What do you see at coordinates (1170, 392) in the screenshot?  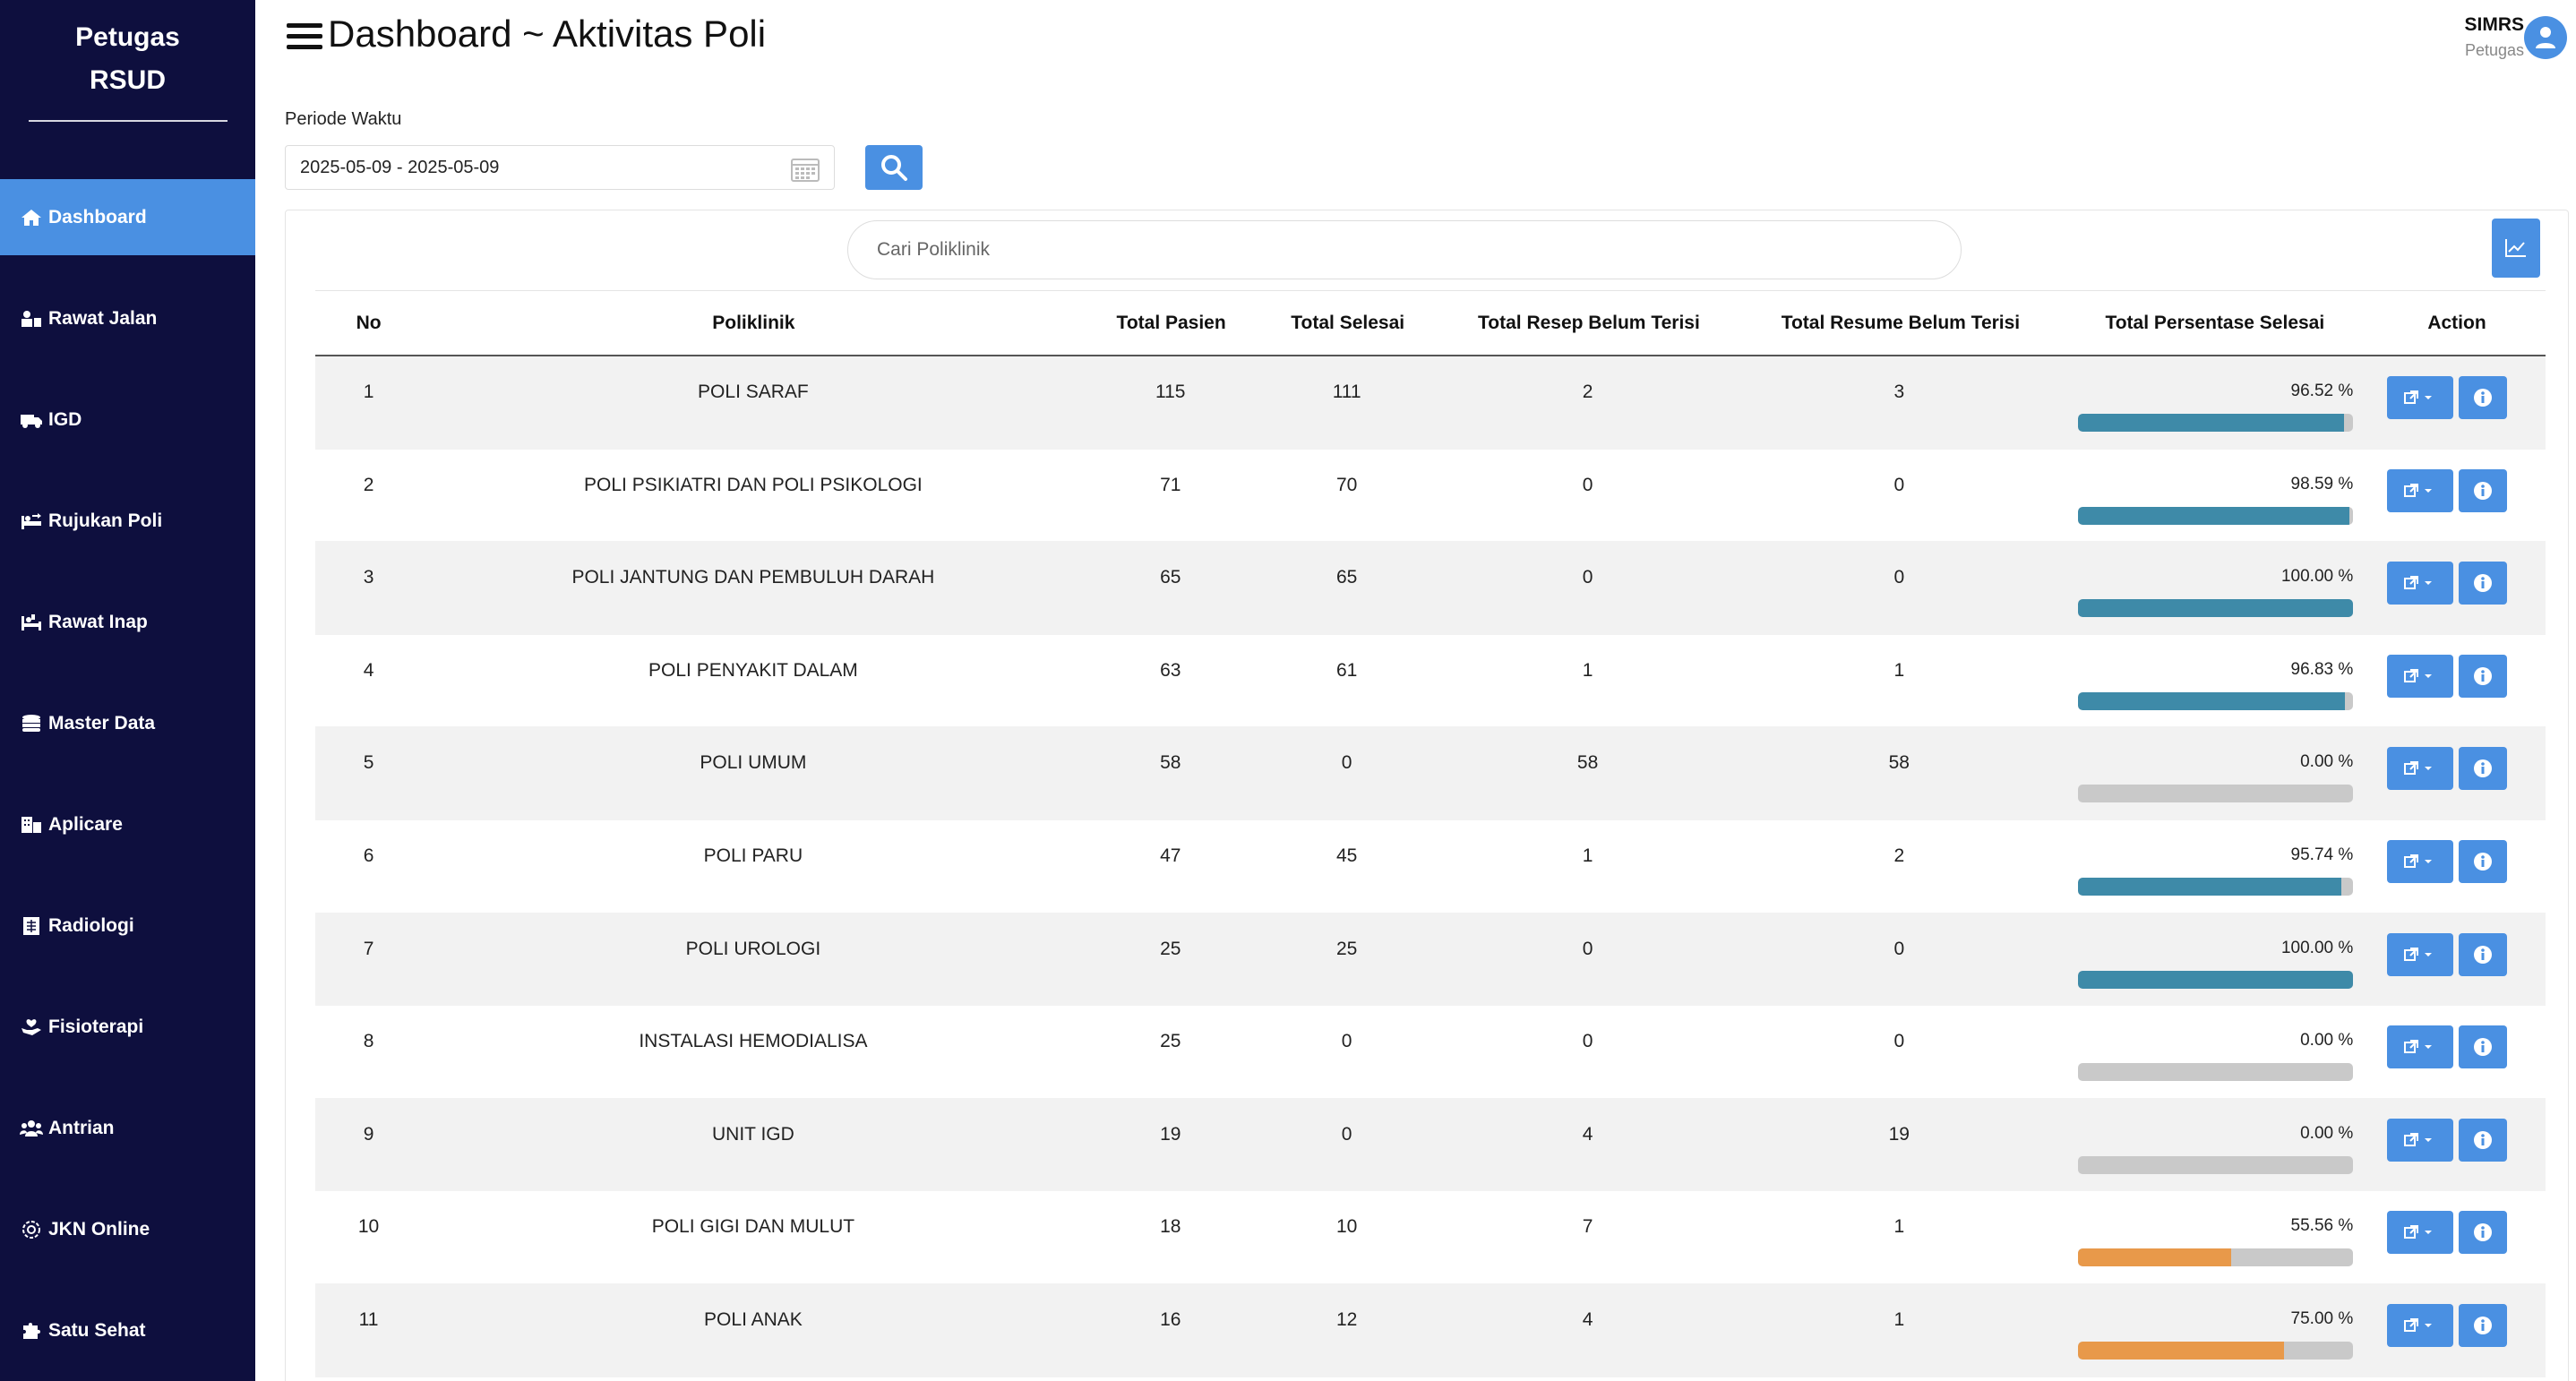 I see `cell-total-pasien: 115` at bounding box center [1170, 392].